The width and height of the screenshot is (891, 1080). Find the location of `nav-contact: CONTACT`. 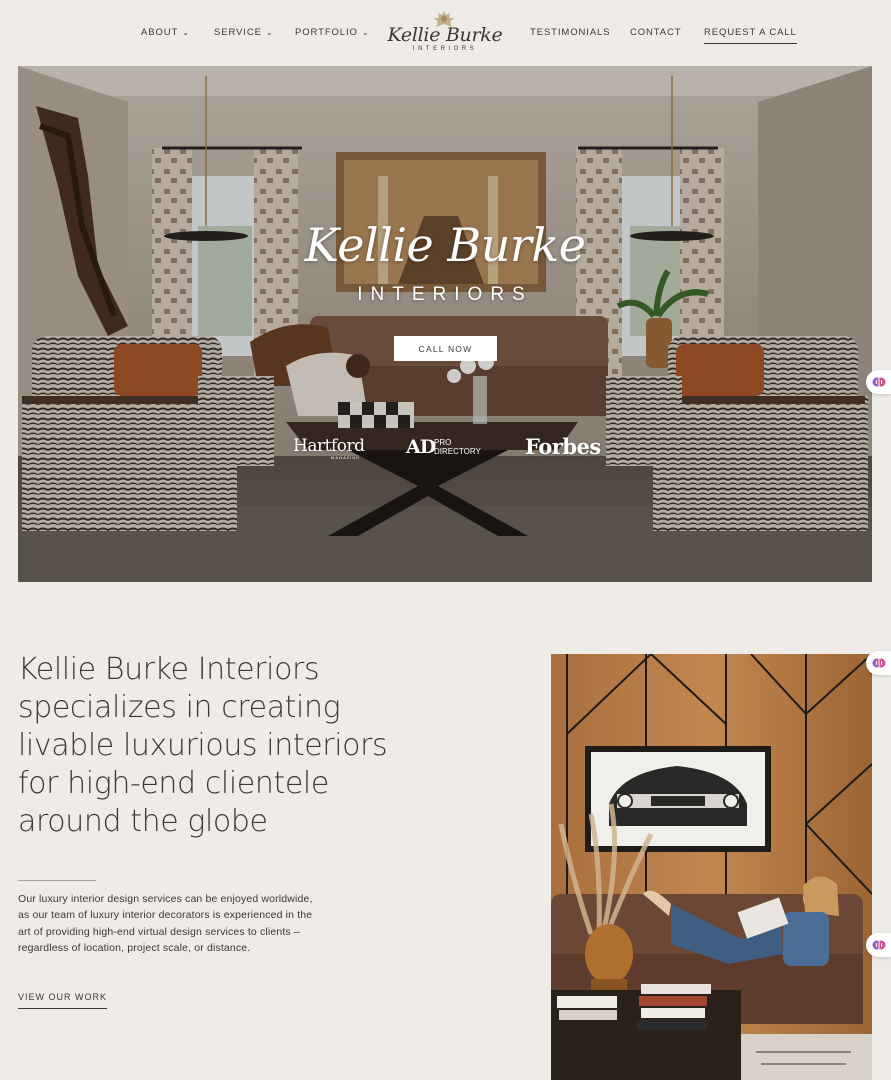

nav-contact: CONTACT is located at coordinates (656, 32).